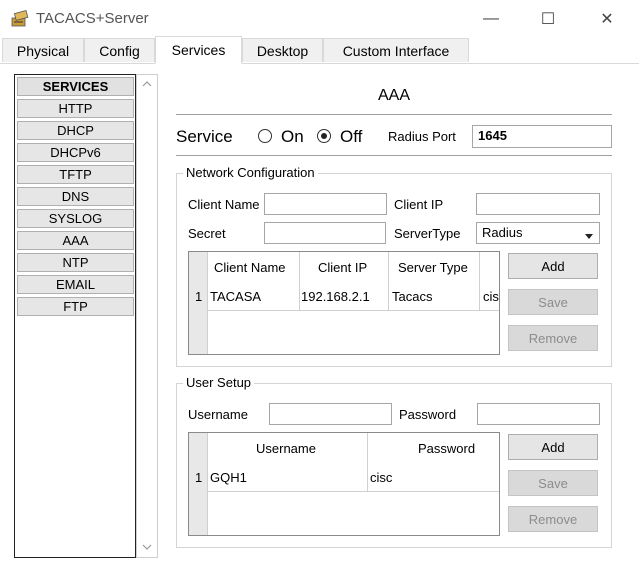  Describe the element at coordinates (250, 267) in the screenshot. I see `column-header-client-name: Client Name` at that location.